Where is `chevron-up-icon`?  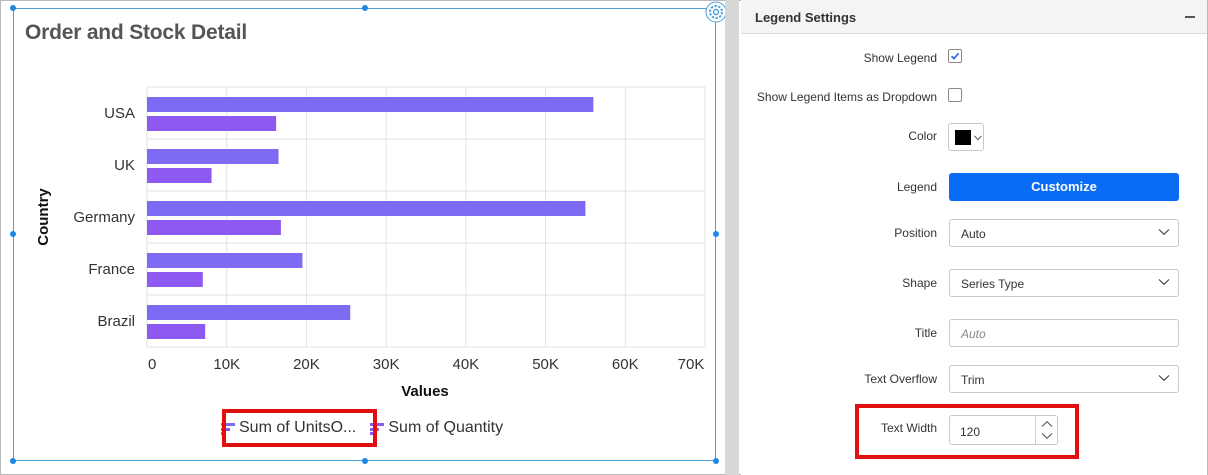
chevron-up-icon is located at coordinates (1047, 424).